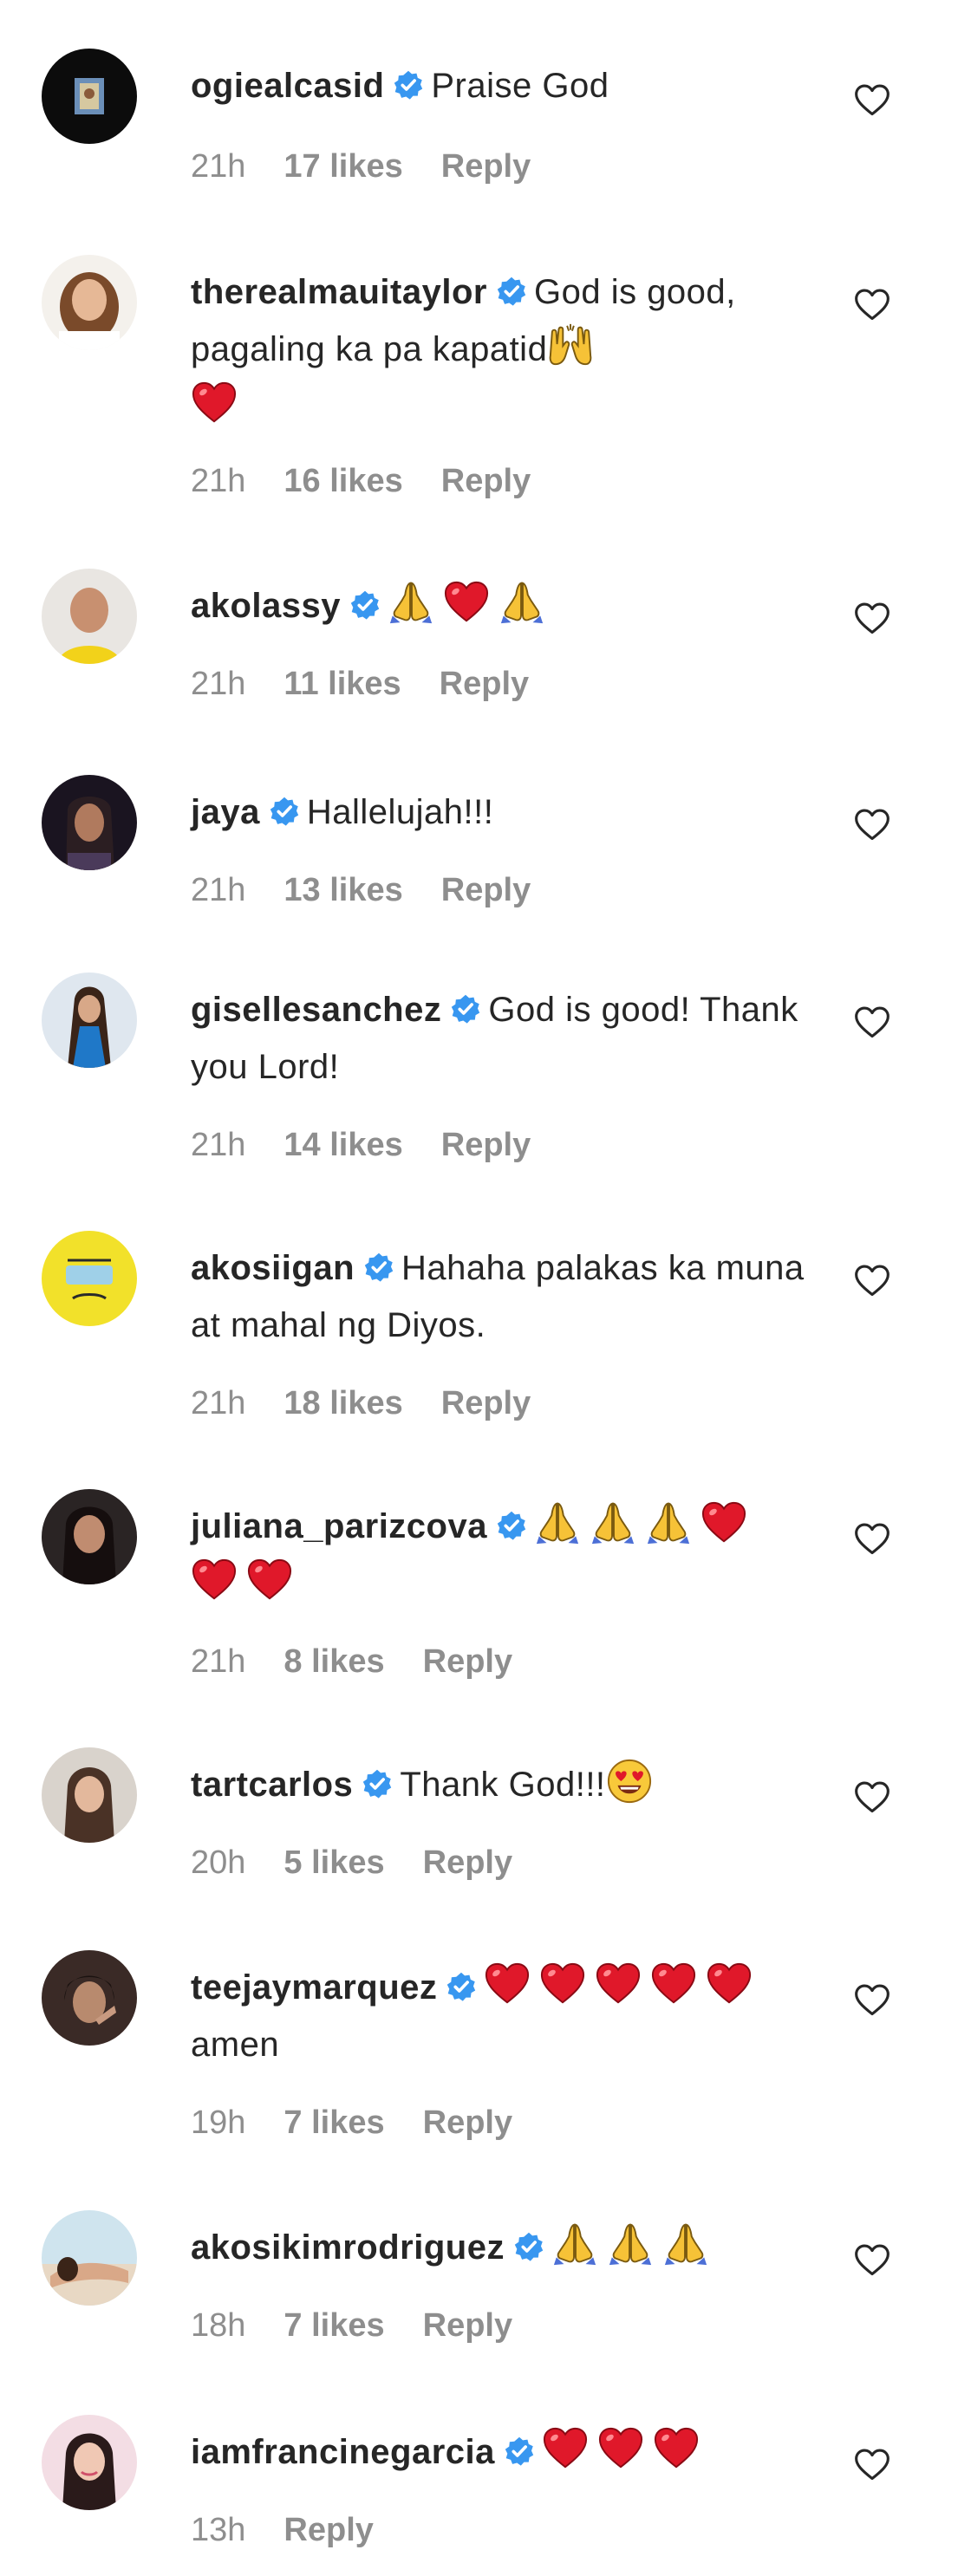 The height and width of the screenshot is (2576, 971). What do you see at coordinates (288, 86) in the screenshot?
I see `username: ogiealcasid` at bounding box center [288, 86].